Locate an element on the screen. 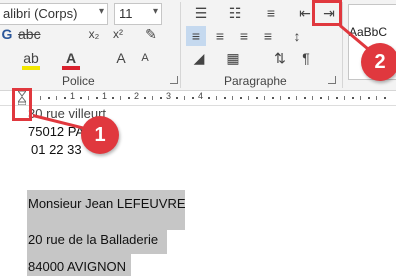 The width and height of the screenshot is (396, 276). align-right-icon: ≡ is located at coordinates (244, 36).